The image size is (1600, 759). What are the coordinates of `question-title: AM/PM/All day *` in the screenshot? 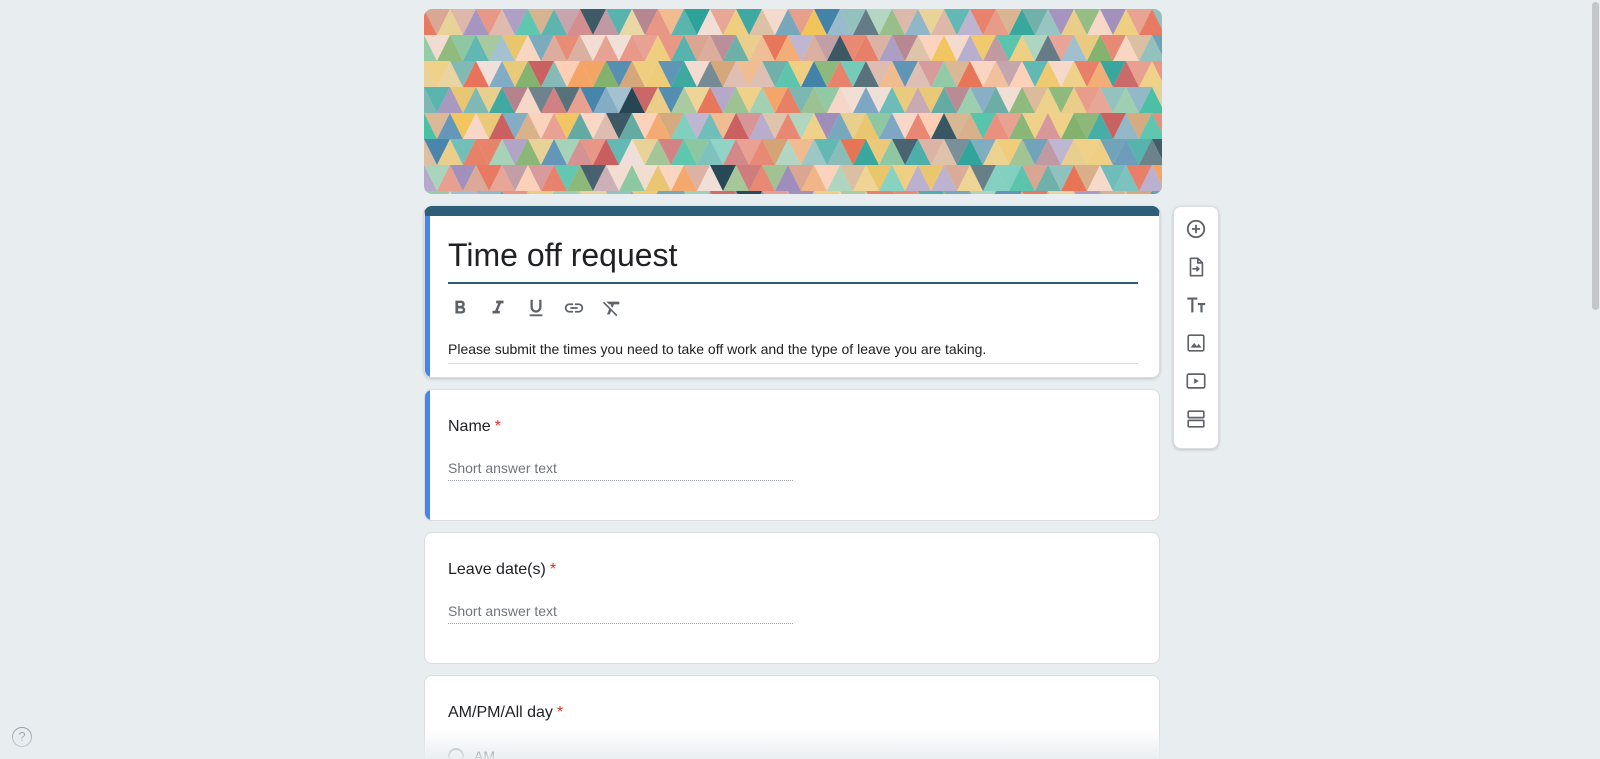 It's located at (505, 713).